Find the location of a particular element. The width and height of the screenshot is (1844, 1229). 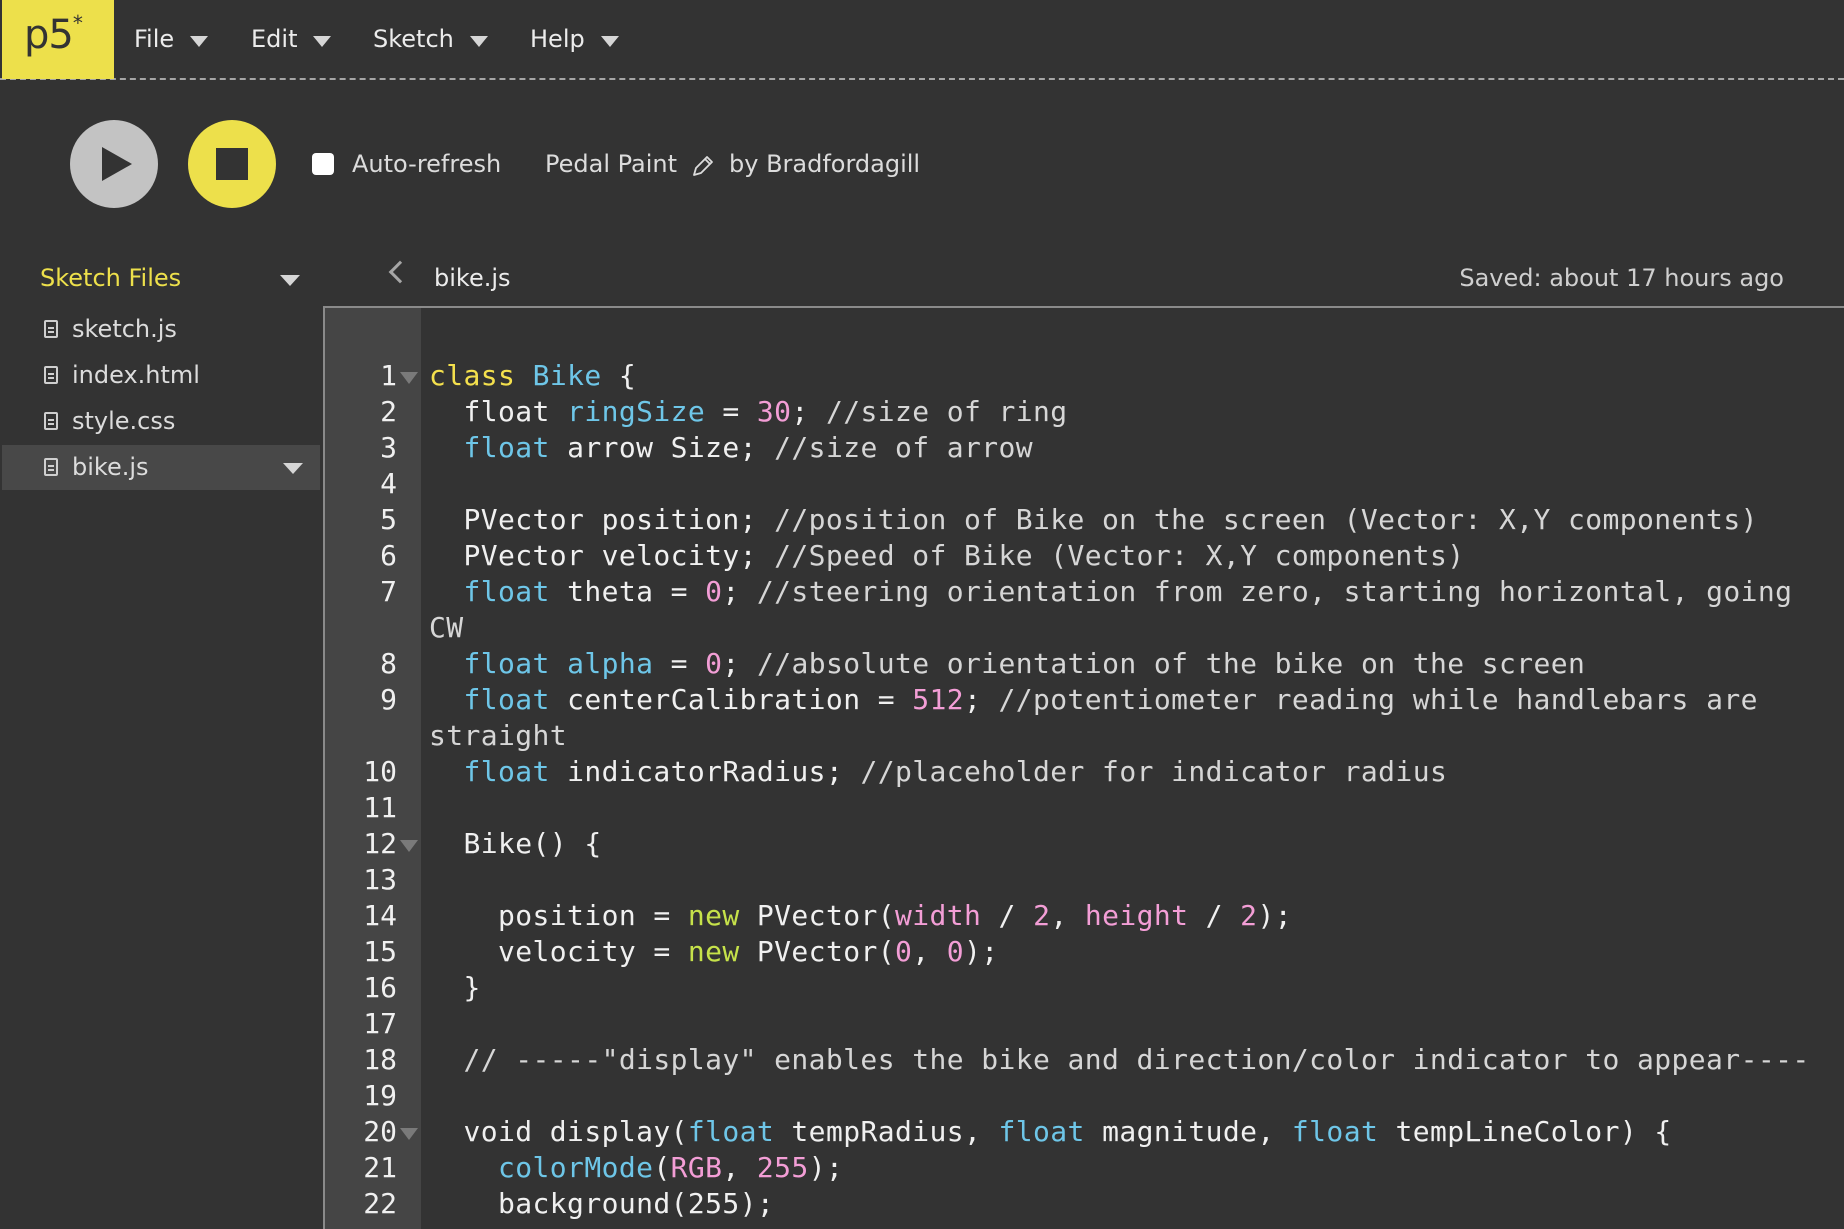

menu-file: File is located at coordinates (171, 39).